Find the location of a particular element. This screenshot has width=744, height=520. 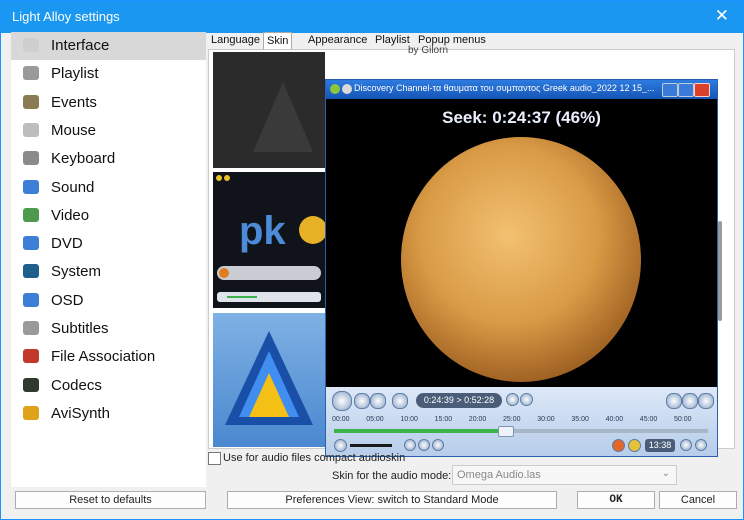

keyboard-icon is located at coordinates (31, 158).